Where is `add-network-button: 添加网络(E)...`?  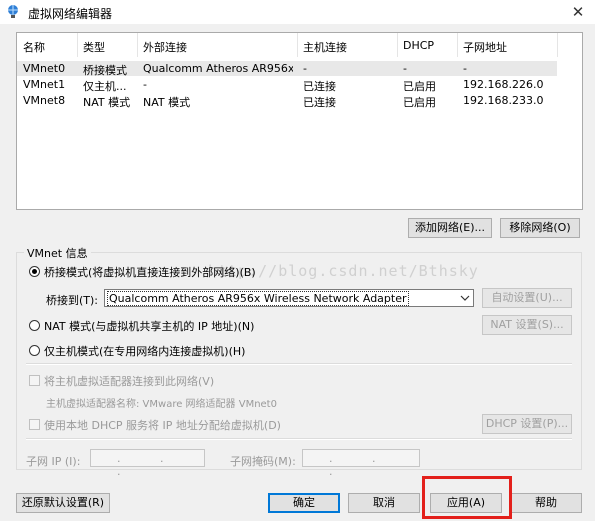
add-network-button: 添加网络(E)... is located at coordinates (450, 228).